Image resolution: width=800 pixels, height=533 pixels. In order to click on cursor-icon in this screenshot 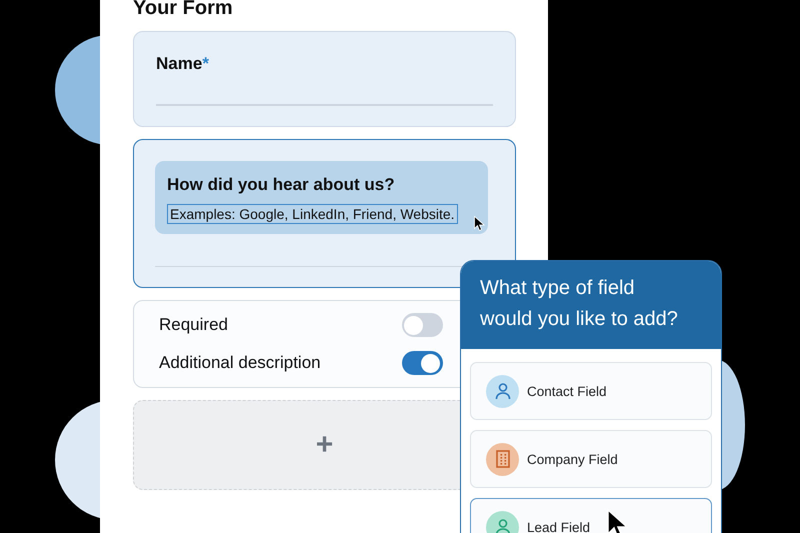, I will do `click(479, 223)`.